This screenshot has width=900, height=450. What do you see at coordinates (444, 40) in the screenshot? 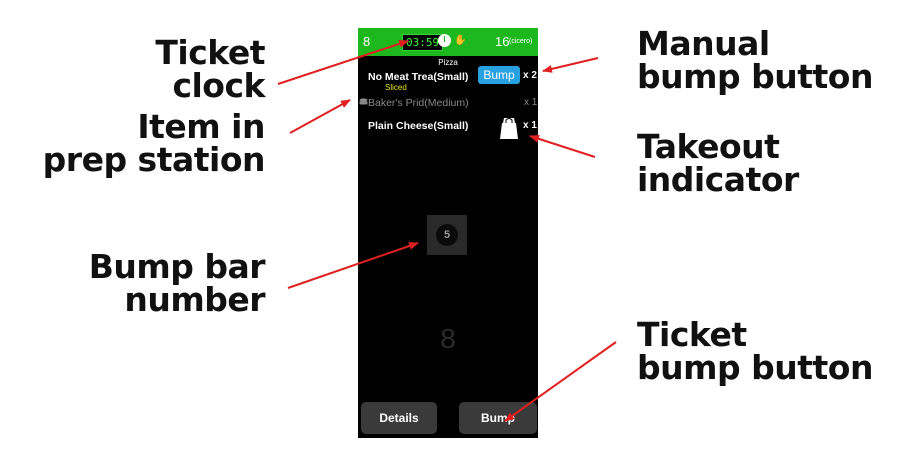
I see `clock-icon` at bounding box center [444, 40].